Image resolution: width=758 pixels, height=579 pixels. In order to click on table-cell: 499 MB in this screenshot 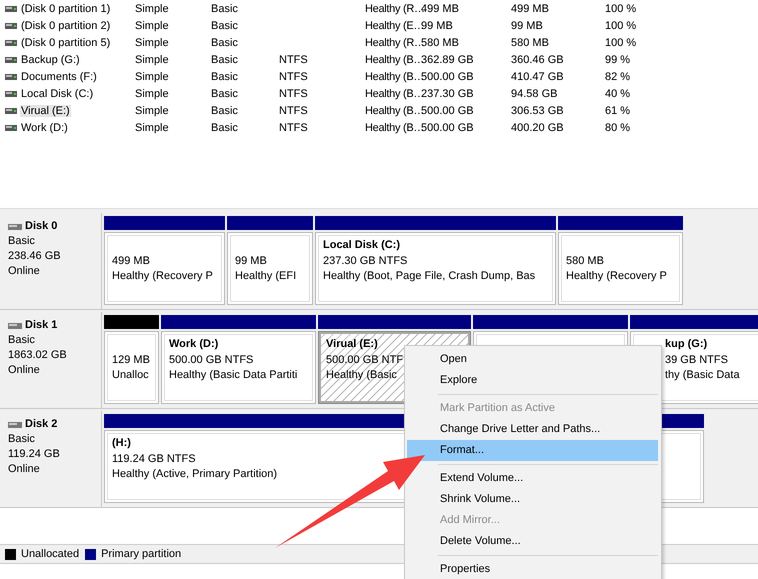, I will do `click(530, 8)`.